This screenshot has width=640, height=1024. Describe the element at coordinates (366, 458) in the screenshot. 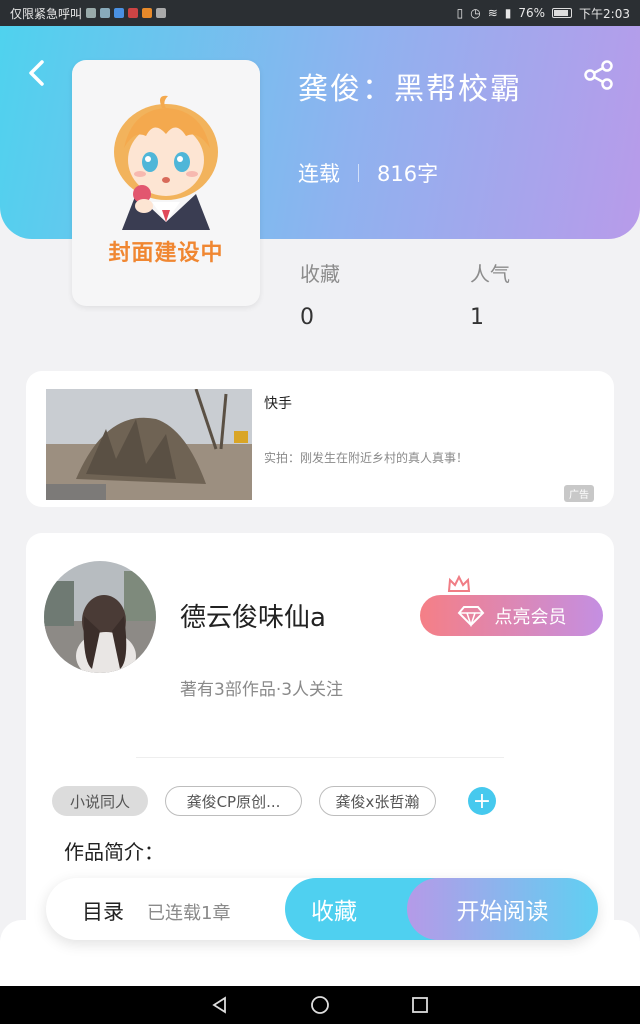

I see `ad-description: 实拍：刚发生在附近乡村的真人真事！` at that location.